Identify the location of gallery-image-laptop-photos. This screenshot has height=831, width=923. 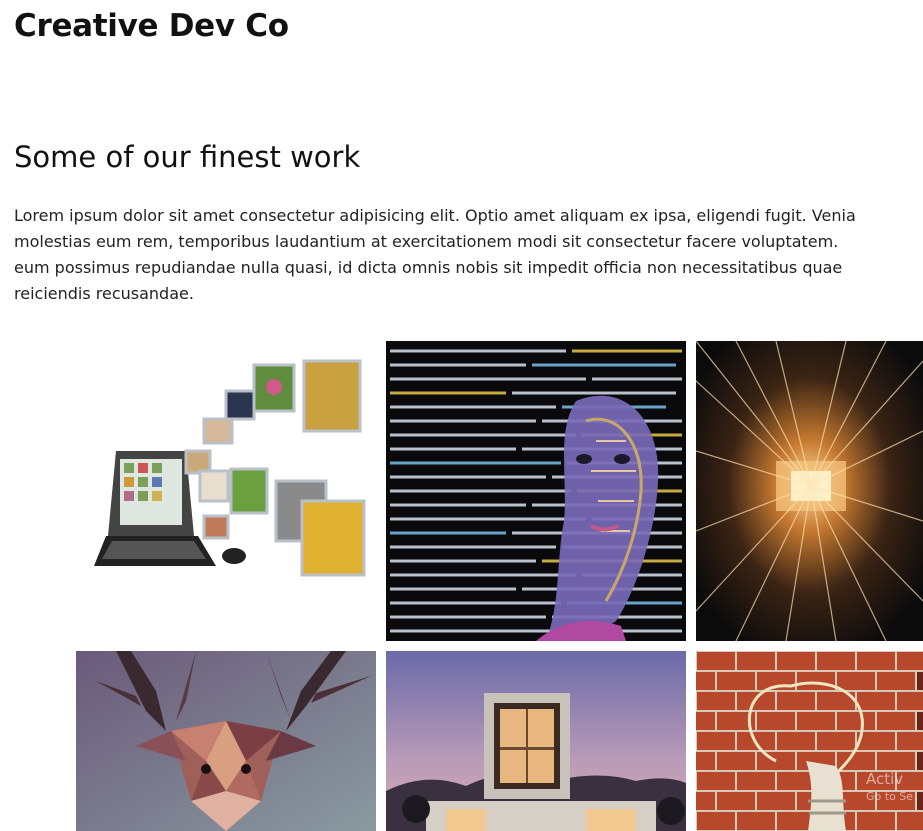
(226, 491).